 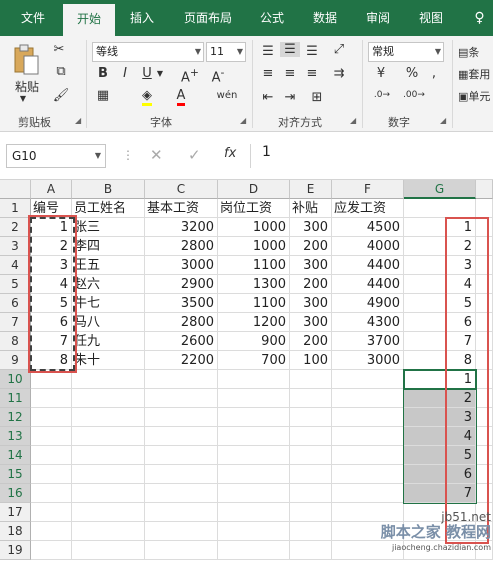 I want to click on data-cell: 赵六, so click(x=108, y=284).